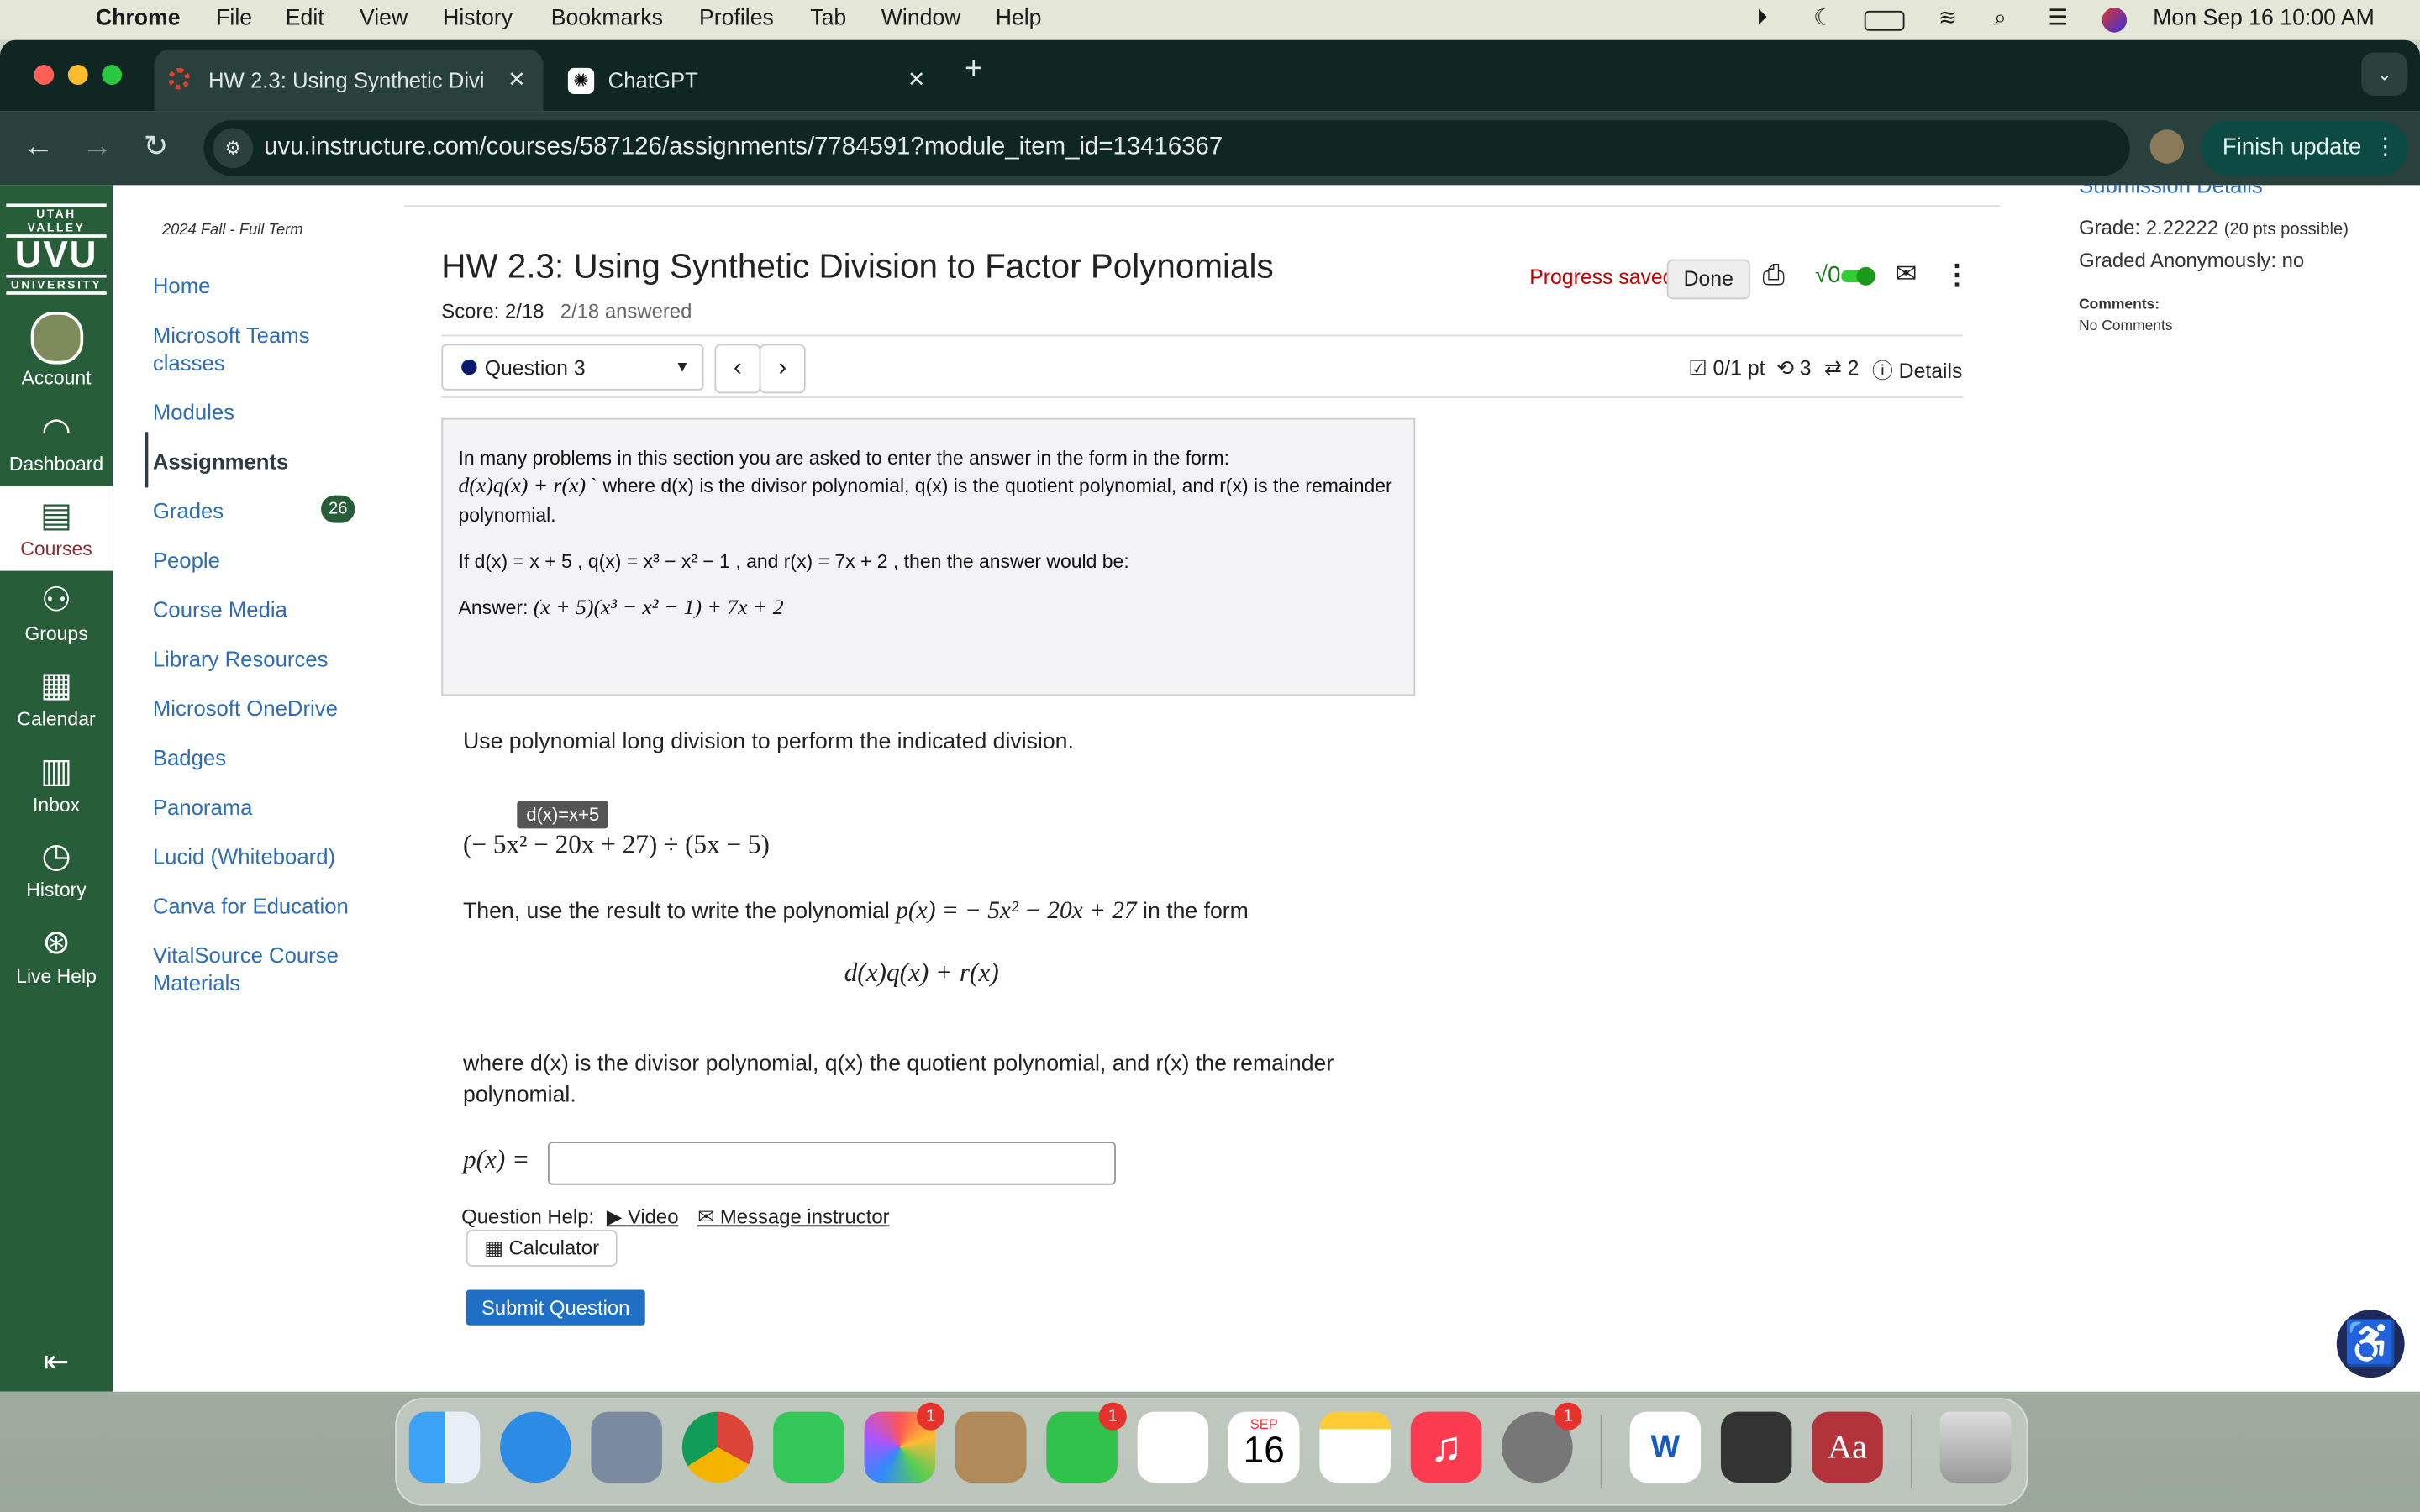 Image resolution: width=2420 pixels, height=1512 pixels. I want to click on next-question-button: ›, so click(782, 369).